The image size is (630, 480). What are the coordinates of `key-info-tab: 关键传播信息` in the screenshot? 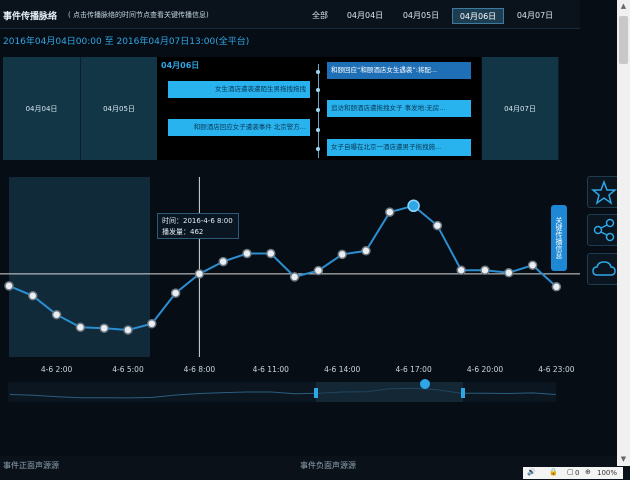 It's located at (559, 238).